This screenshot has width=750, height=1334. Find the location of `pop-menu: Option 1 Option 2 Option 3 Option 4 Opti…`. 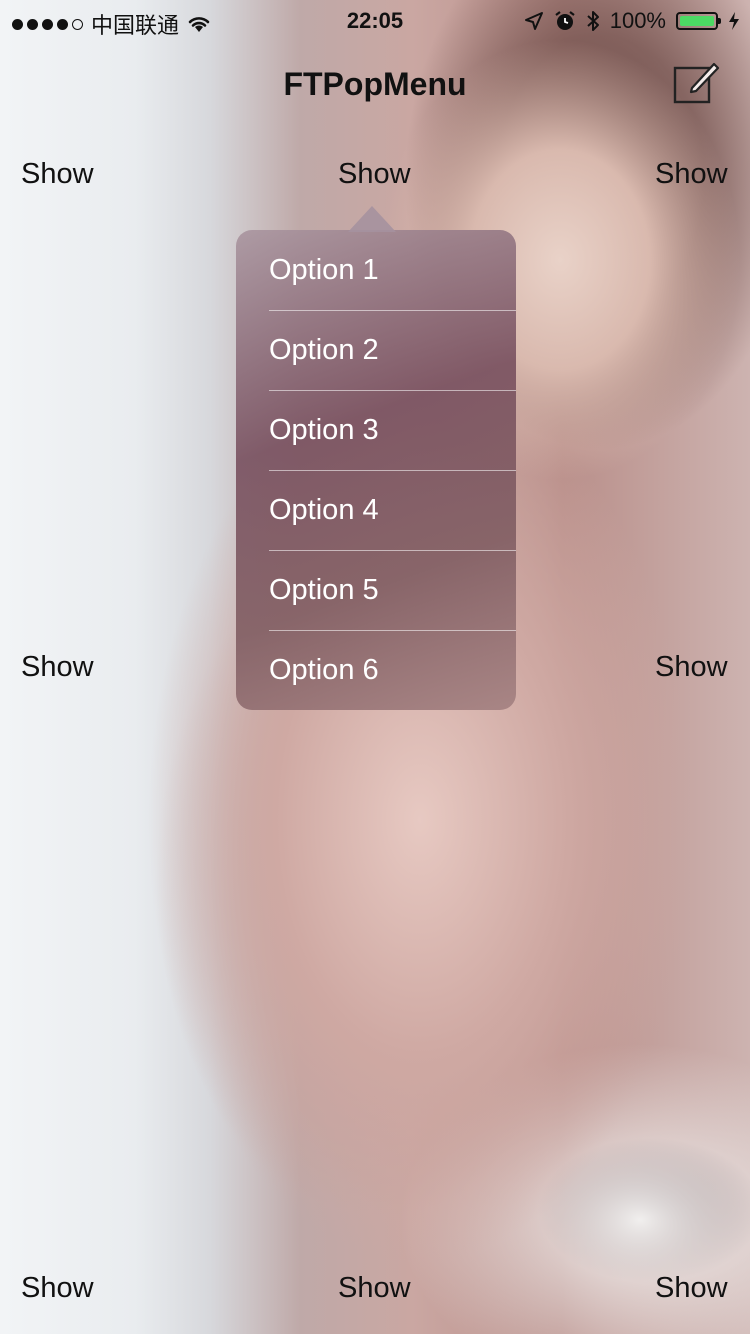

pop-menu: Option 1 Option 2 Option 3 Option 4 Opti… is located at coordinates (376, 458).